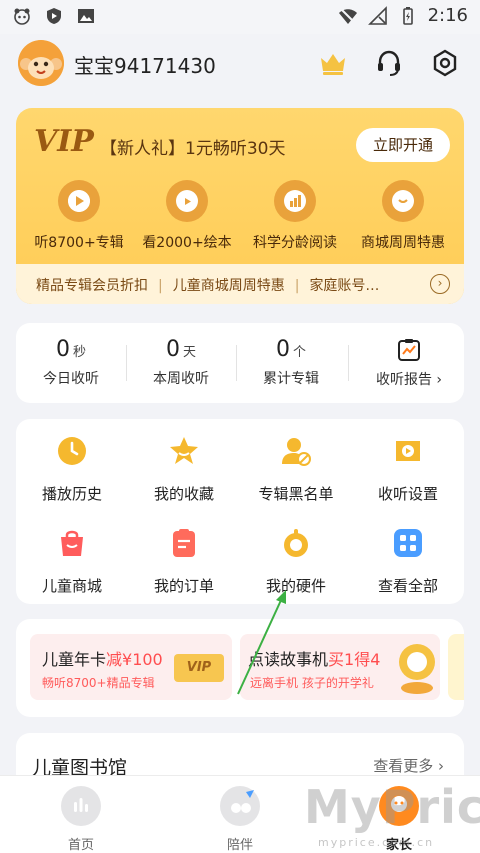 Image resolution: width=480 pixels, height=853 pixels. Describe the element at coordinates (377, 15) in the screenshot. I see `signal-icon` at that location.